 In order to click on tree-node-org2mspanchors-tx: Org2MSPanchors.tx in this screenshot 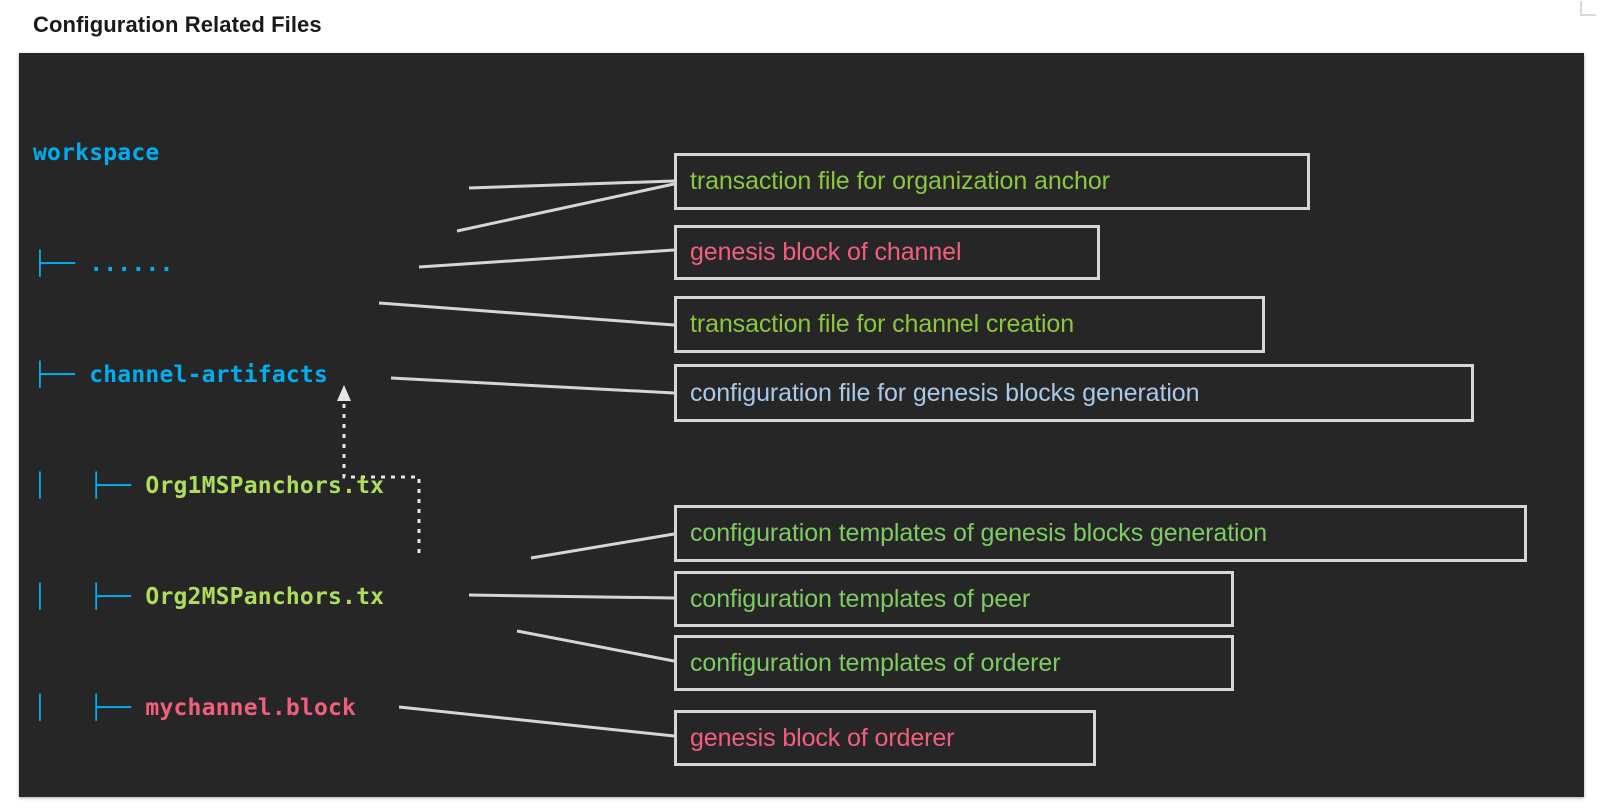, I will do `click(264, 597)`.